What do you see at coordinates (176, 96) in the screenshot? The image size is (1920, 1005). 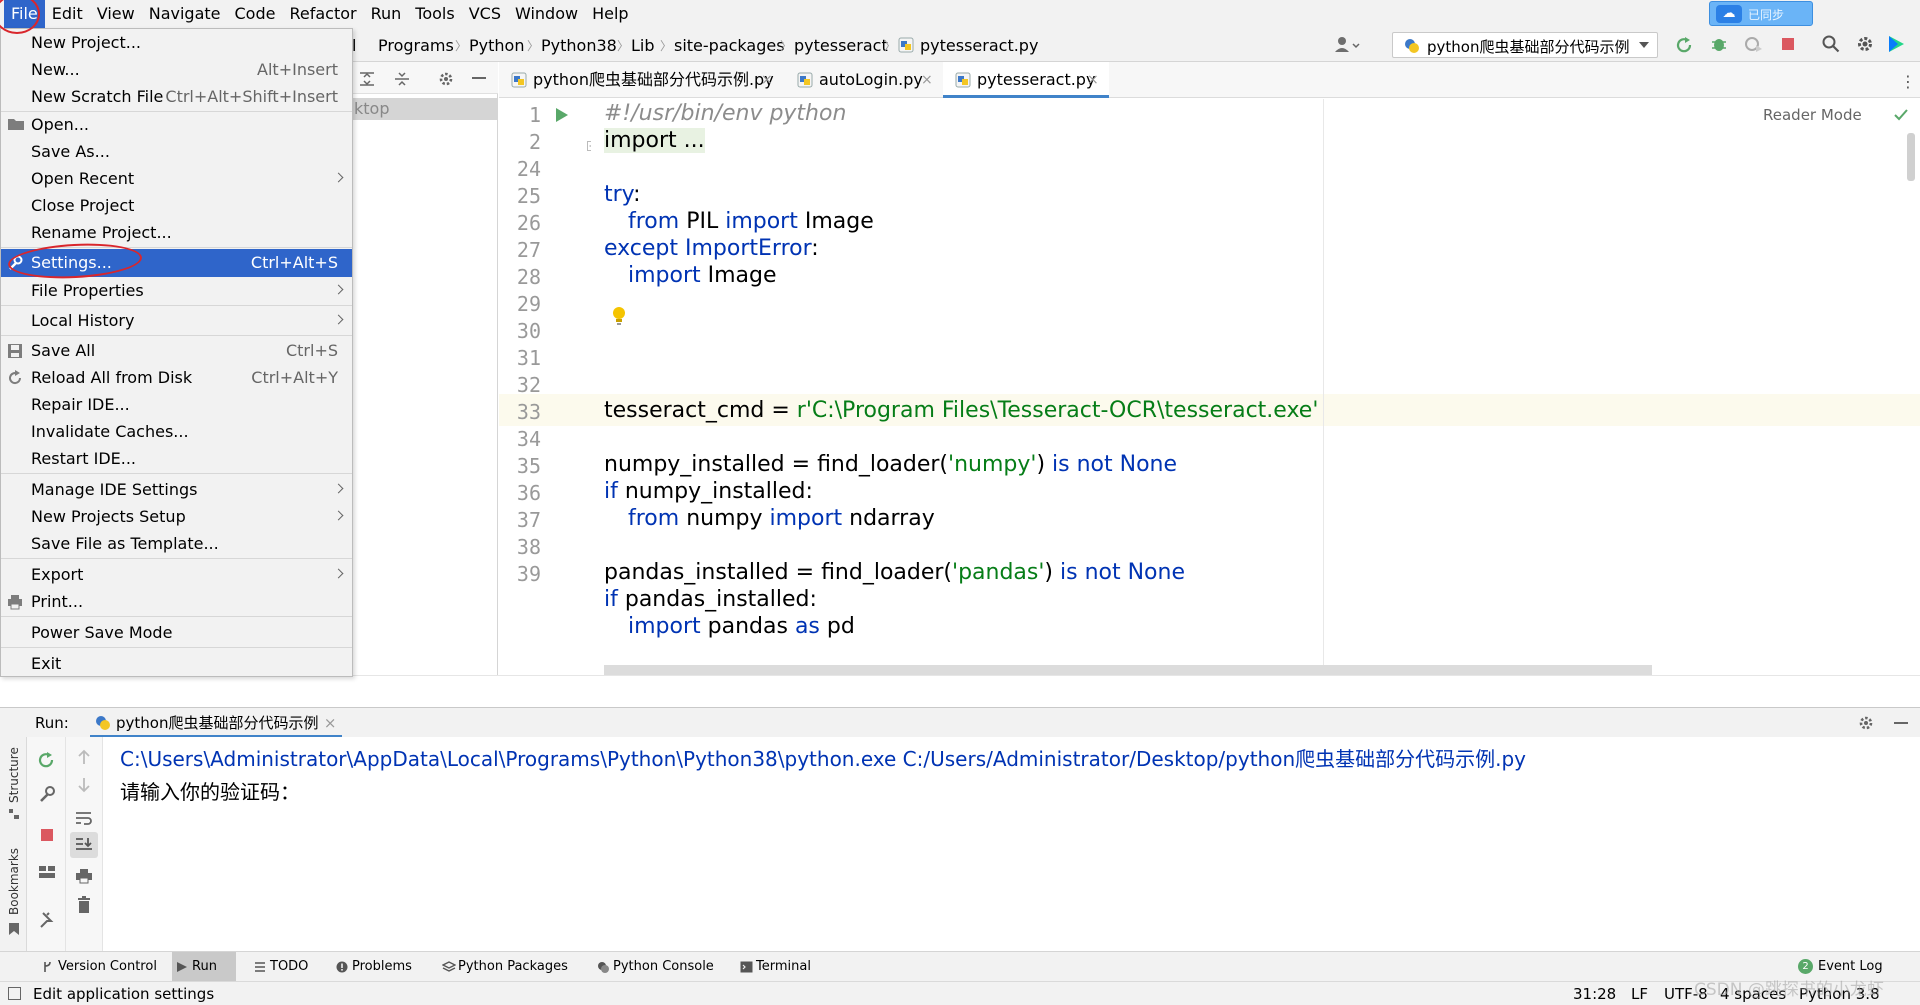 I see `menu-item-new-scratch-file: New Scratch File Ctrl+Alt+Shift+Insert` at bounding box center [176, 96].